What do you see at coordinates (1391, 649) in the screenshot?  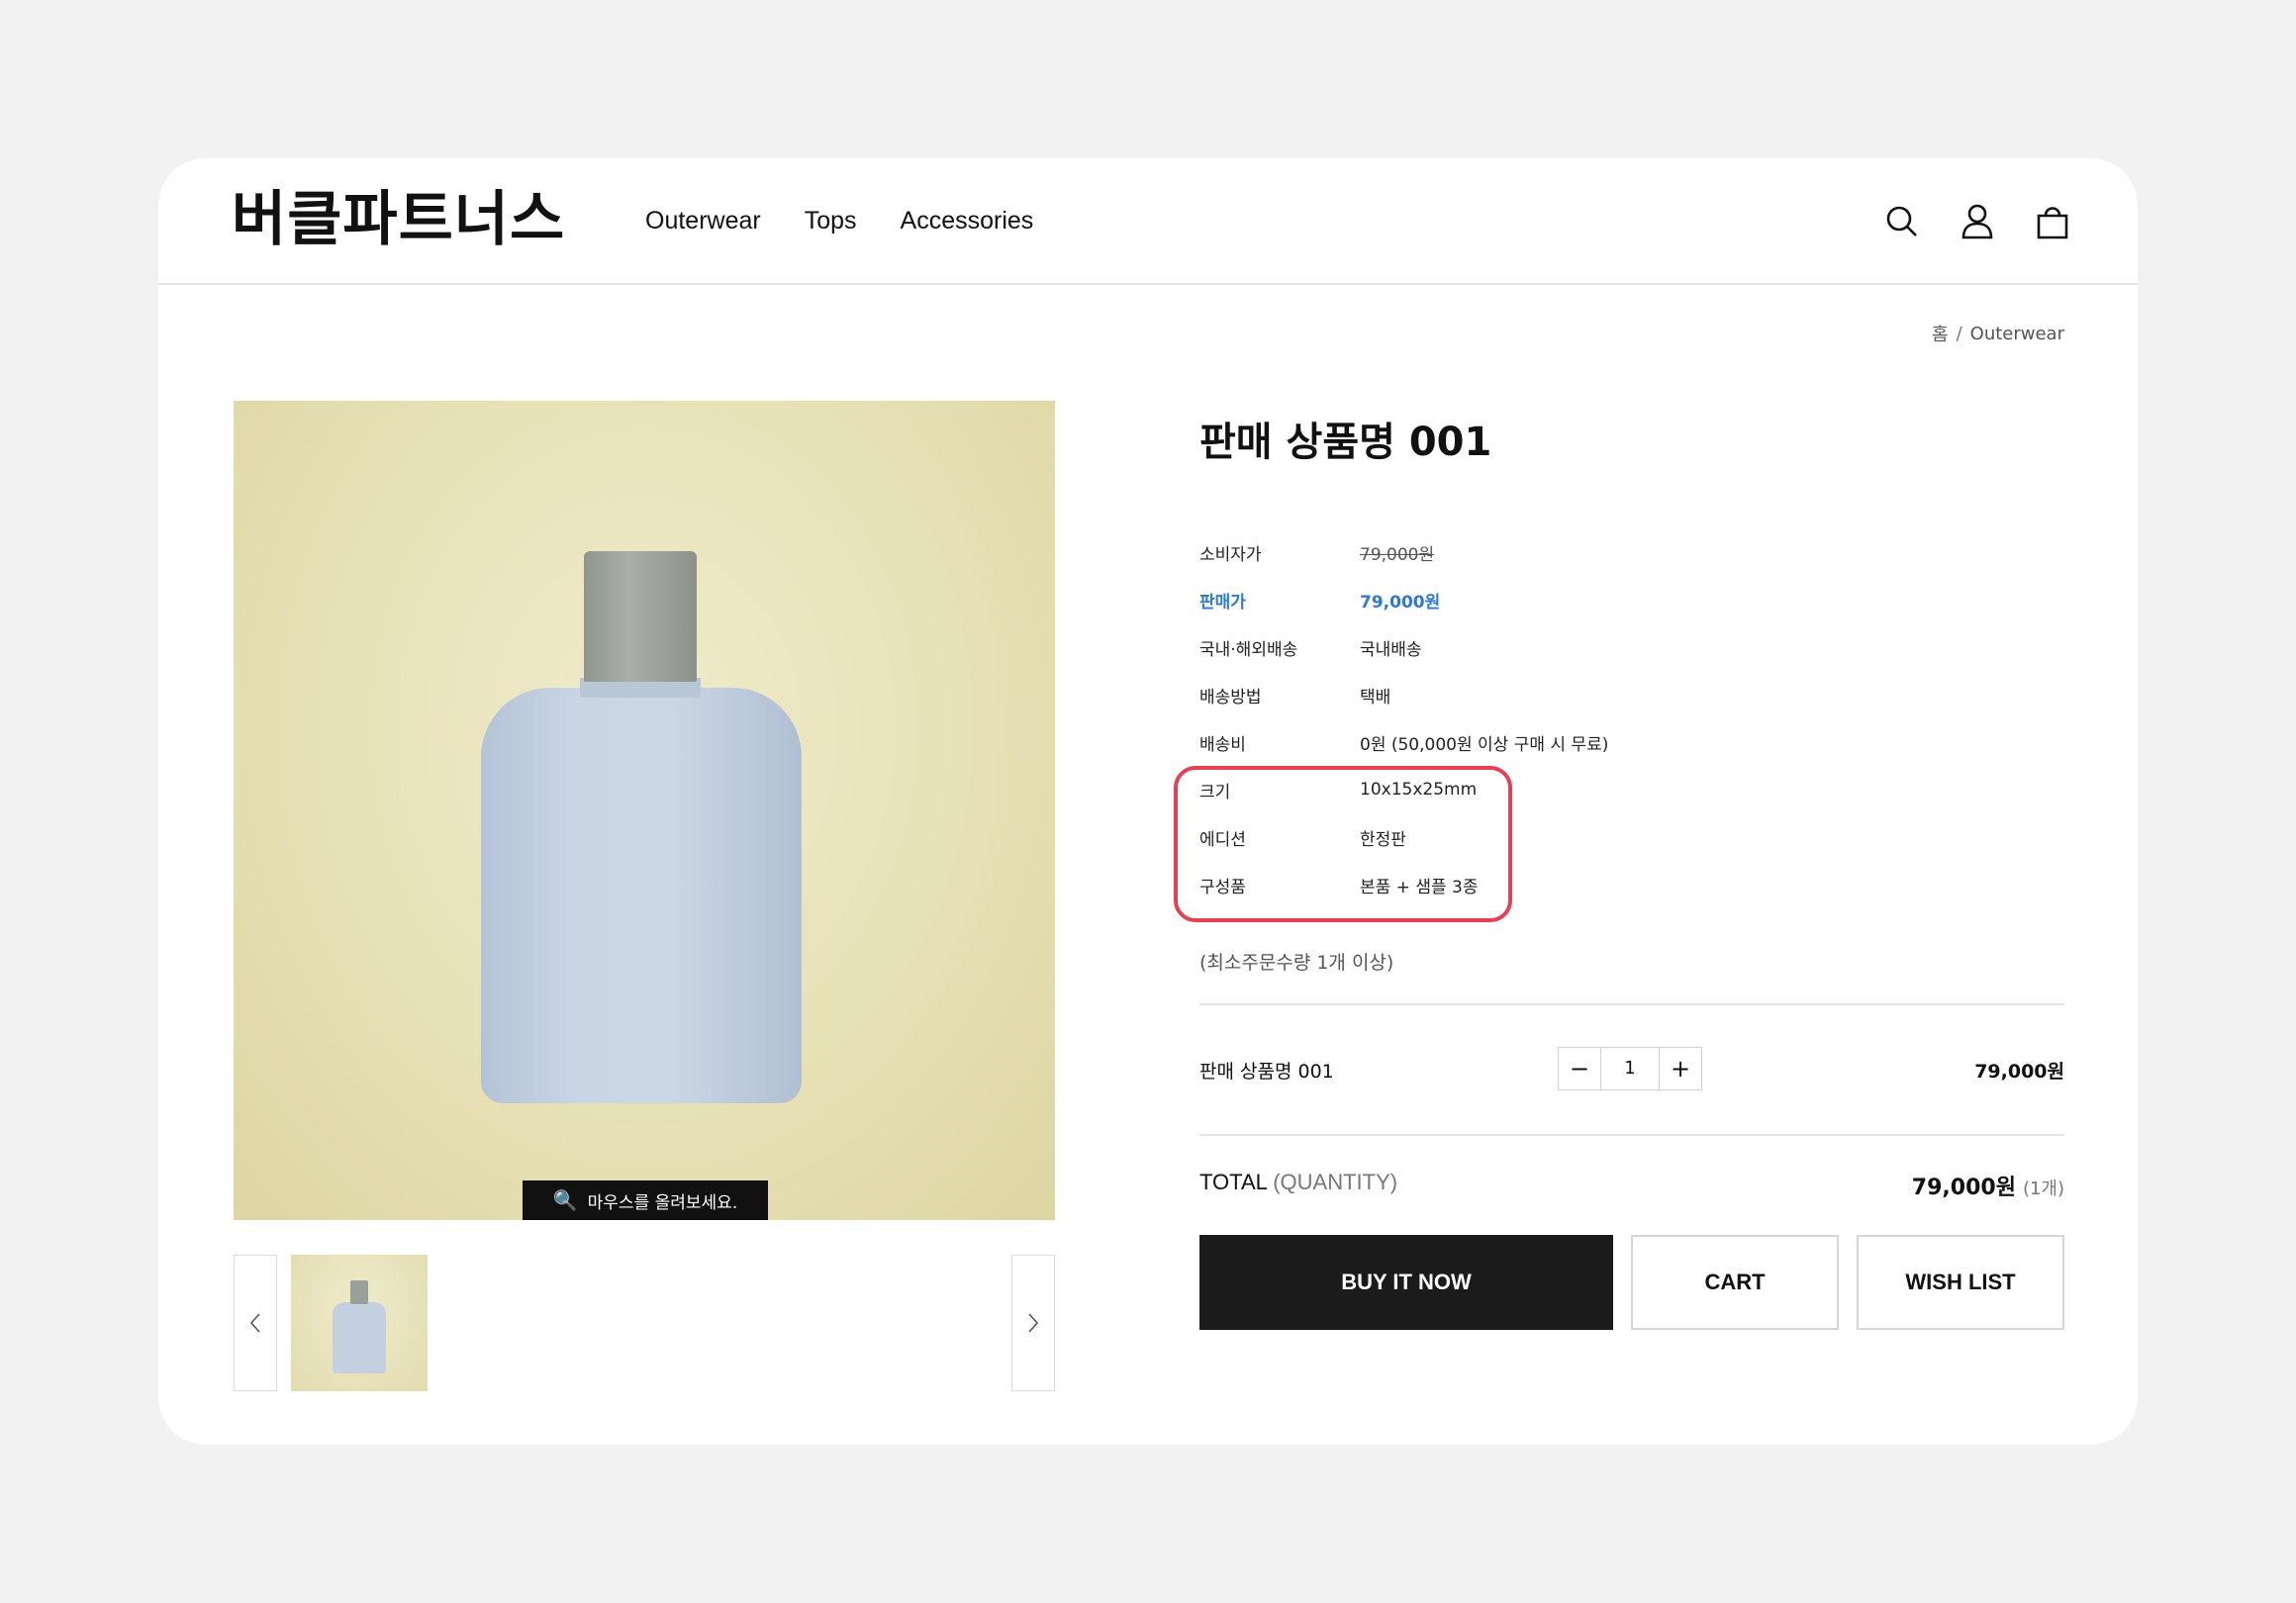 I see `spec-value: 국내배송` at bounding box center [1391, 649].